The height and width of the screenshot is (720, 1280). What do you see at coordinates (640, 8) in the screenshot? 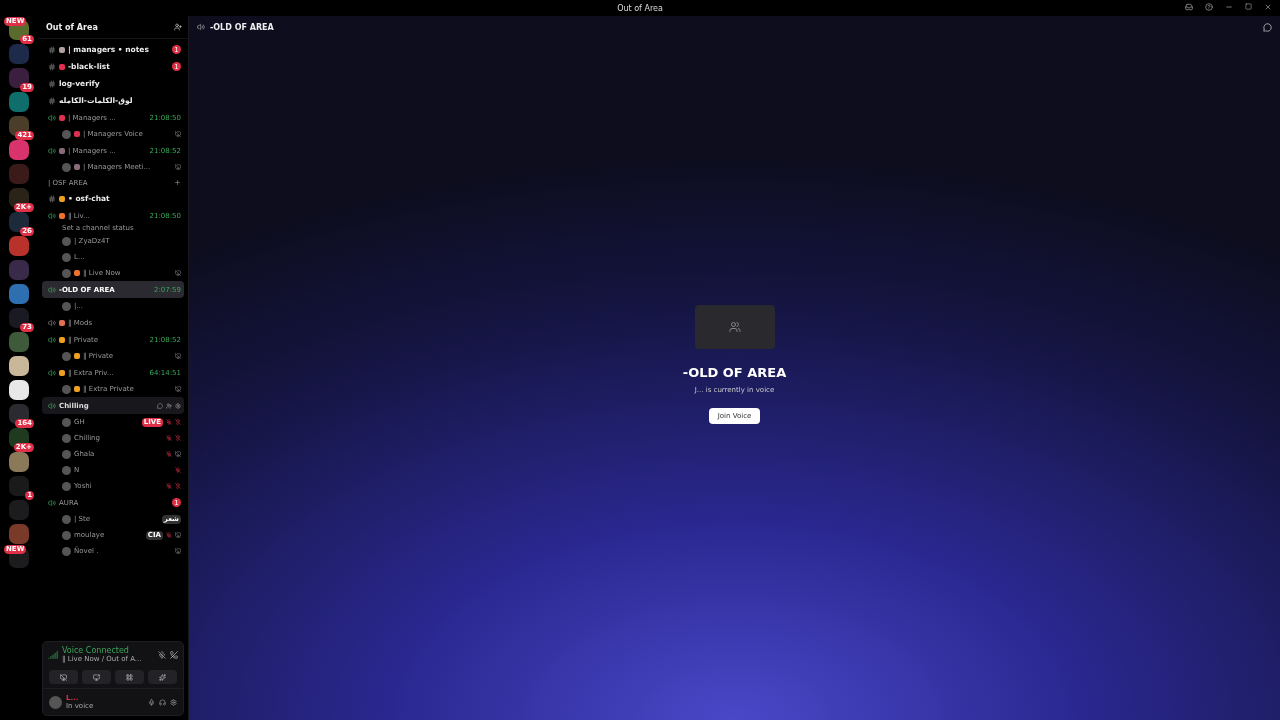
I see `window-title: Out of Area` at bounding box center [640, 8].